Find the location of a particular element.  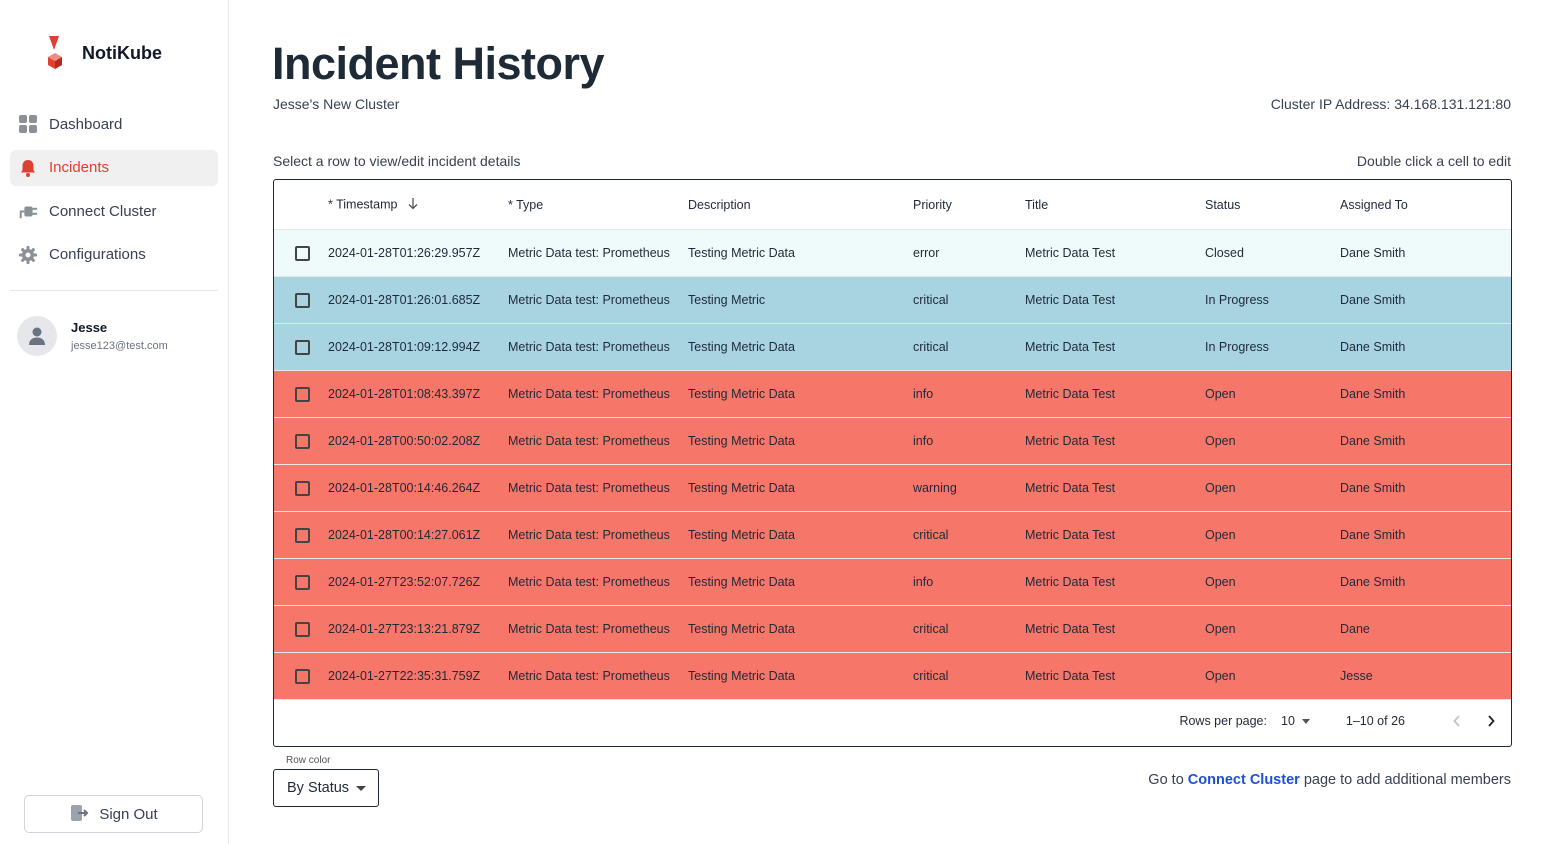

column-header-timestamp: * Timestamp is located at coordinates (418, 205).